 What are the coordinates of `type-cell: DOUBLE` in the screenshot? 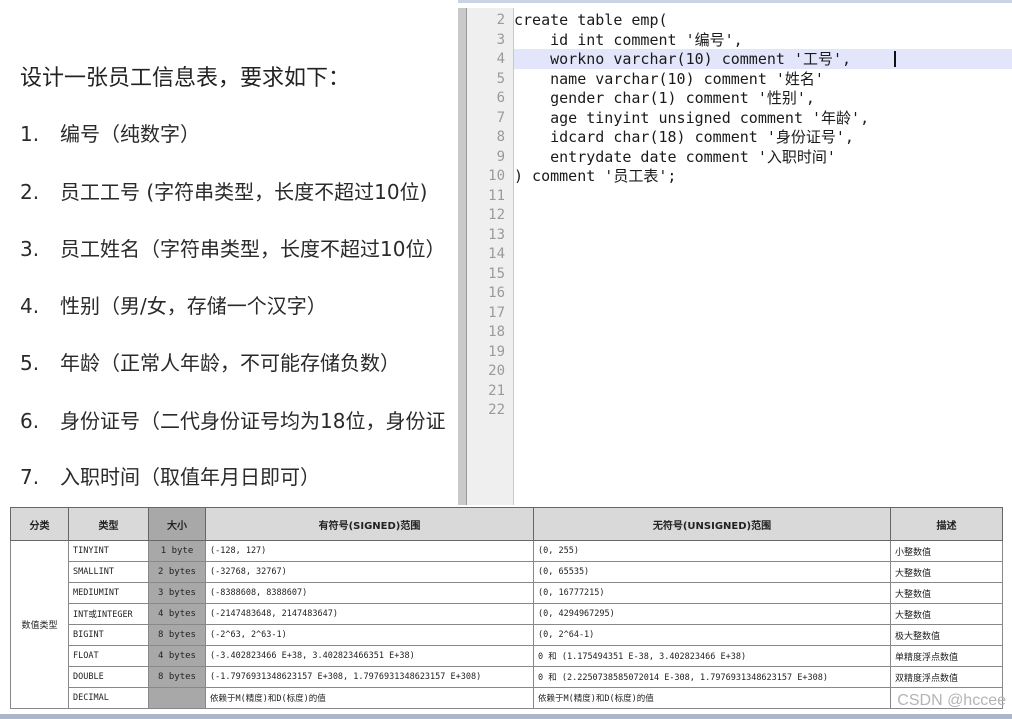 It's located at (108, 677).